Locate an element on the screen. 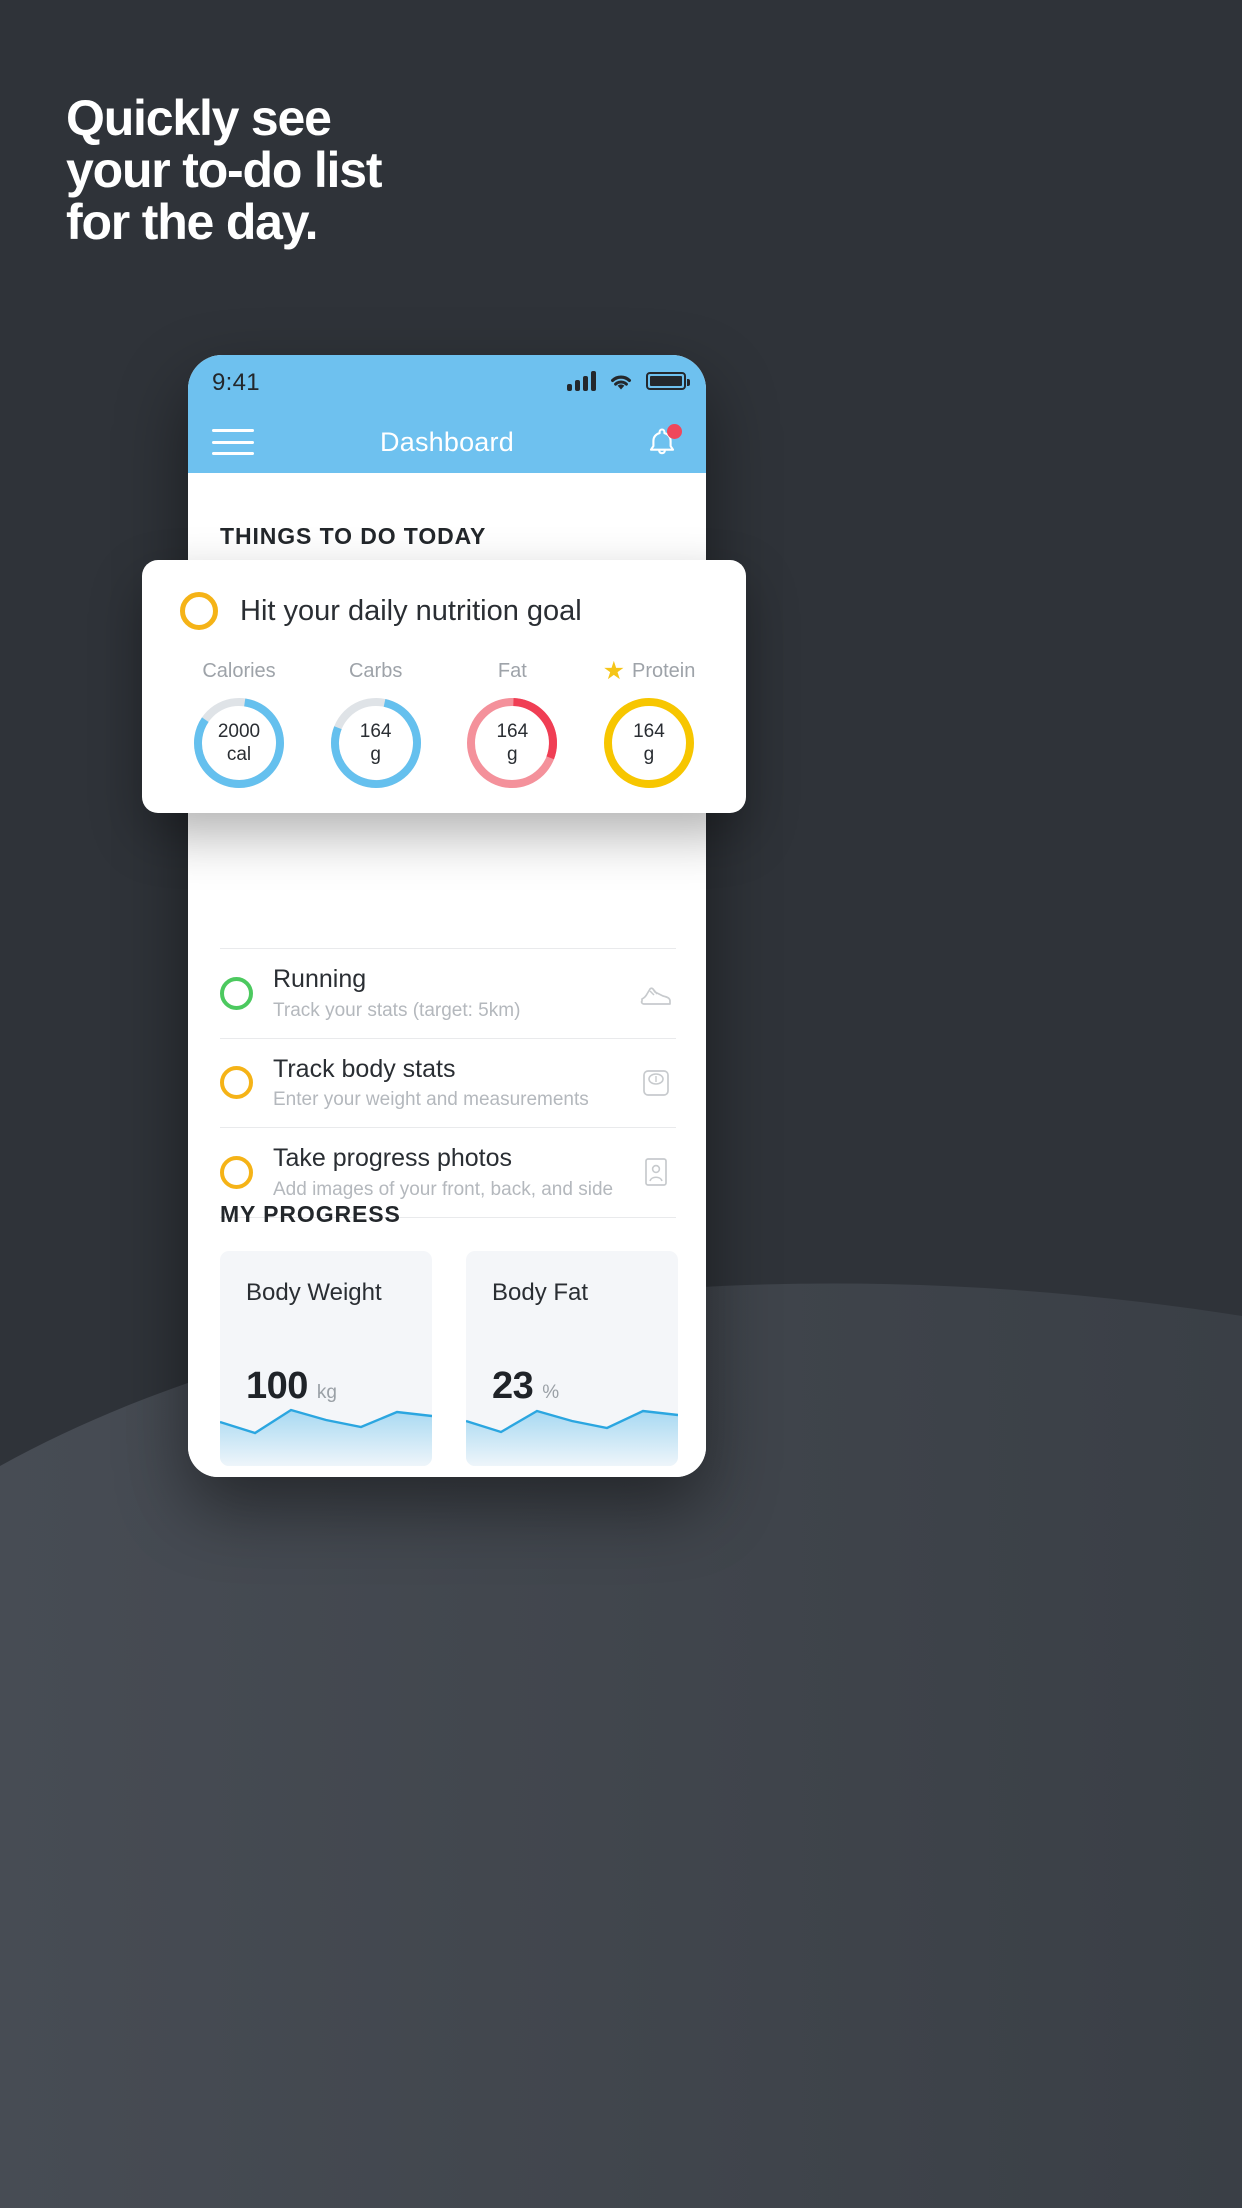 Image resolution: width=1242 pixels, height=2208 pixels. todo-subtitle: Enter your weight and measurements is located at coordinates (431, 1099).